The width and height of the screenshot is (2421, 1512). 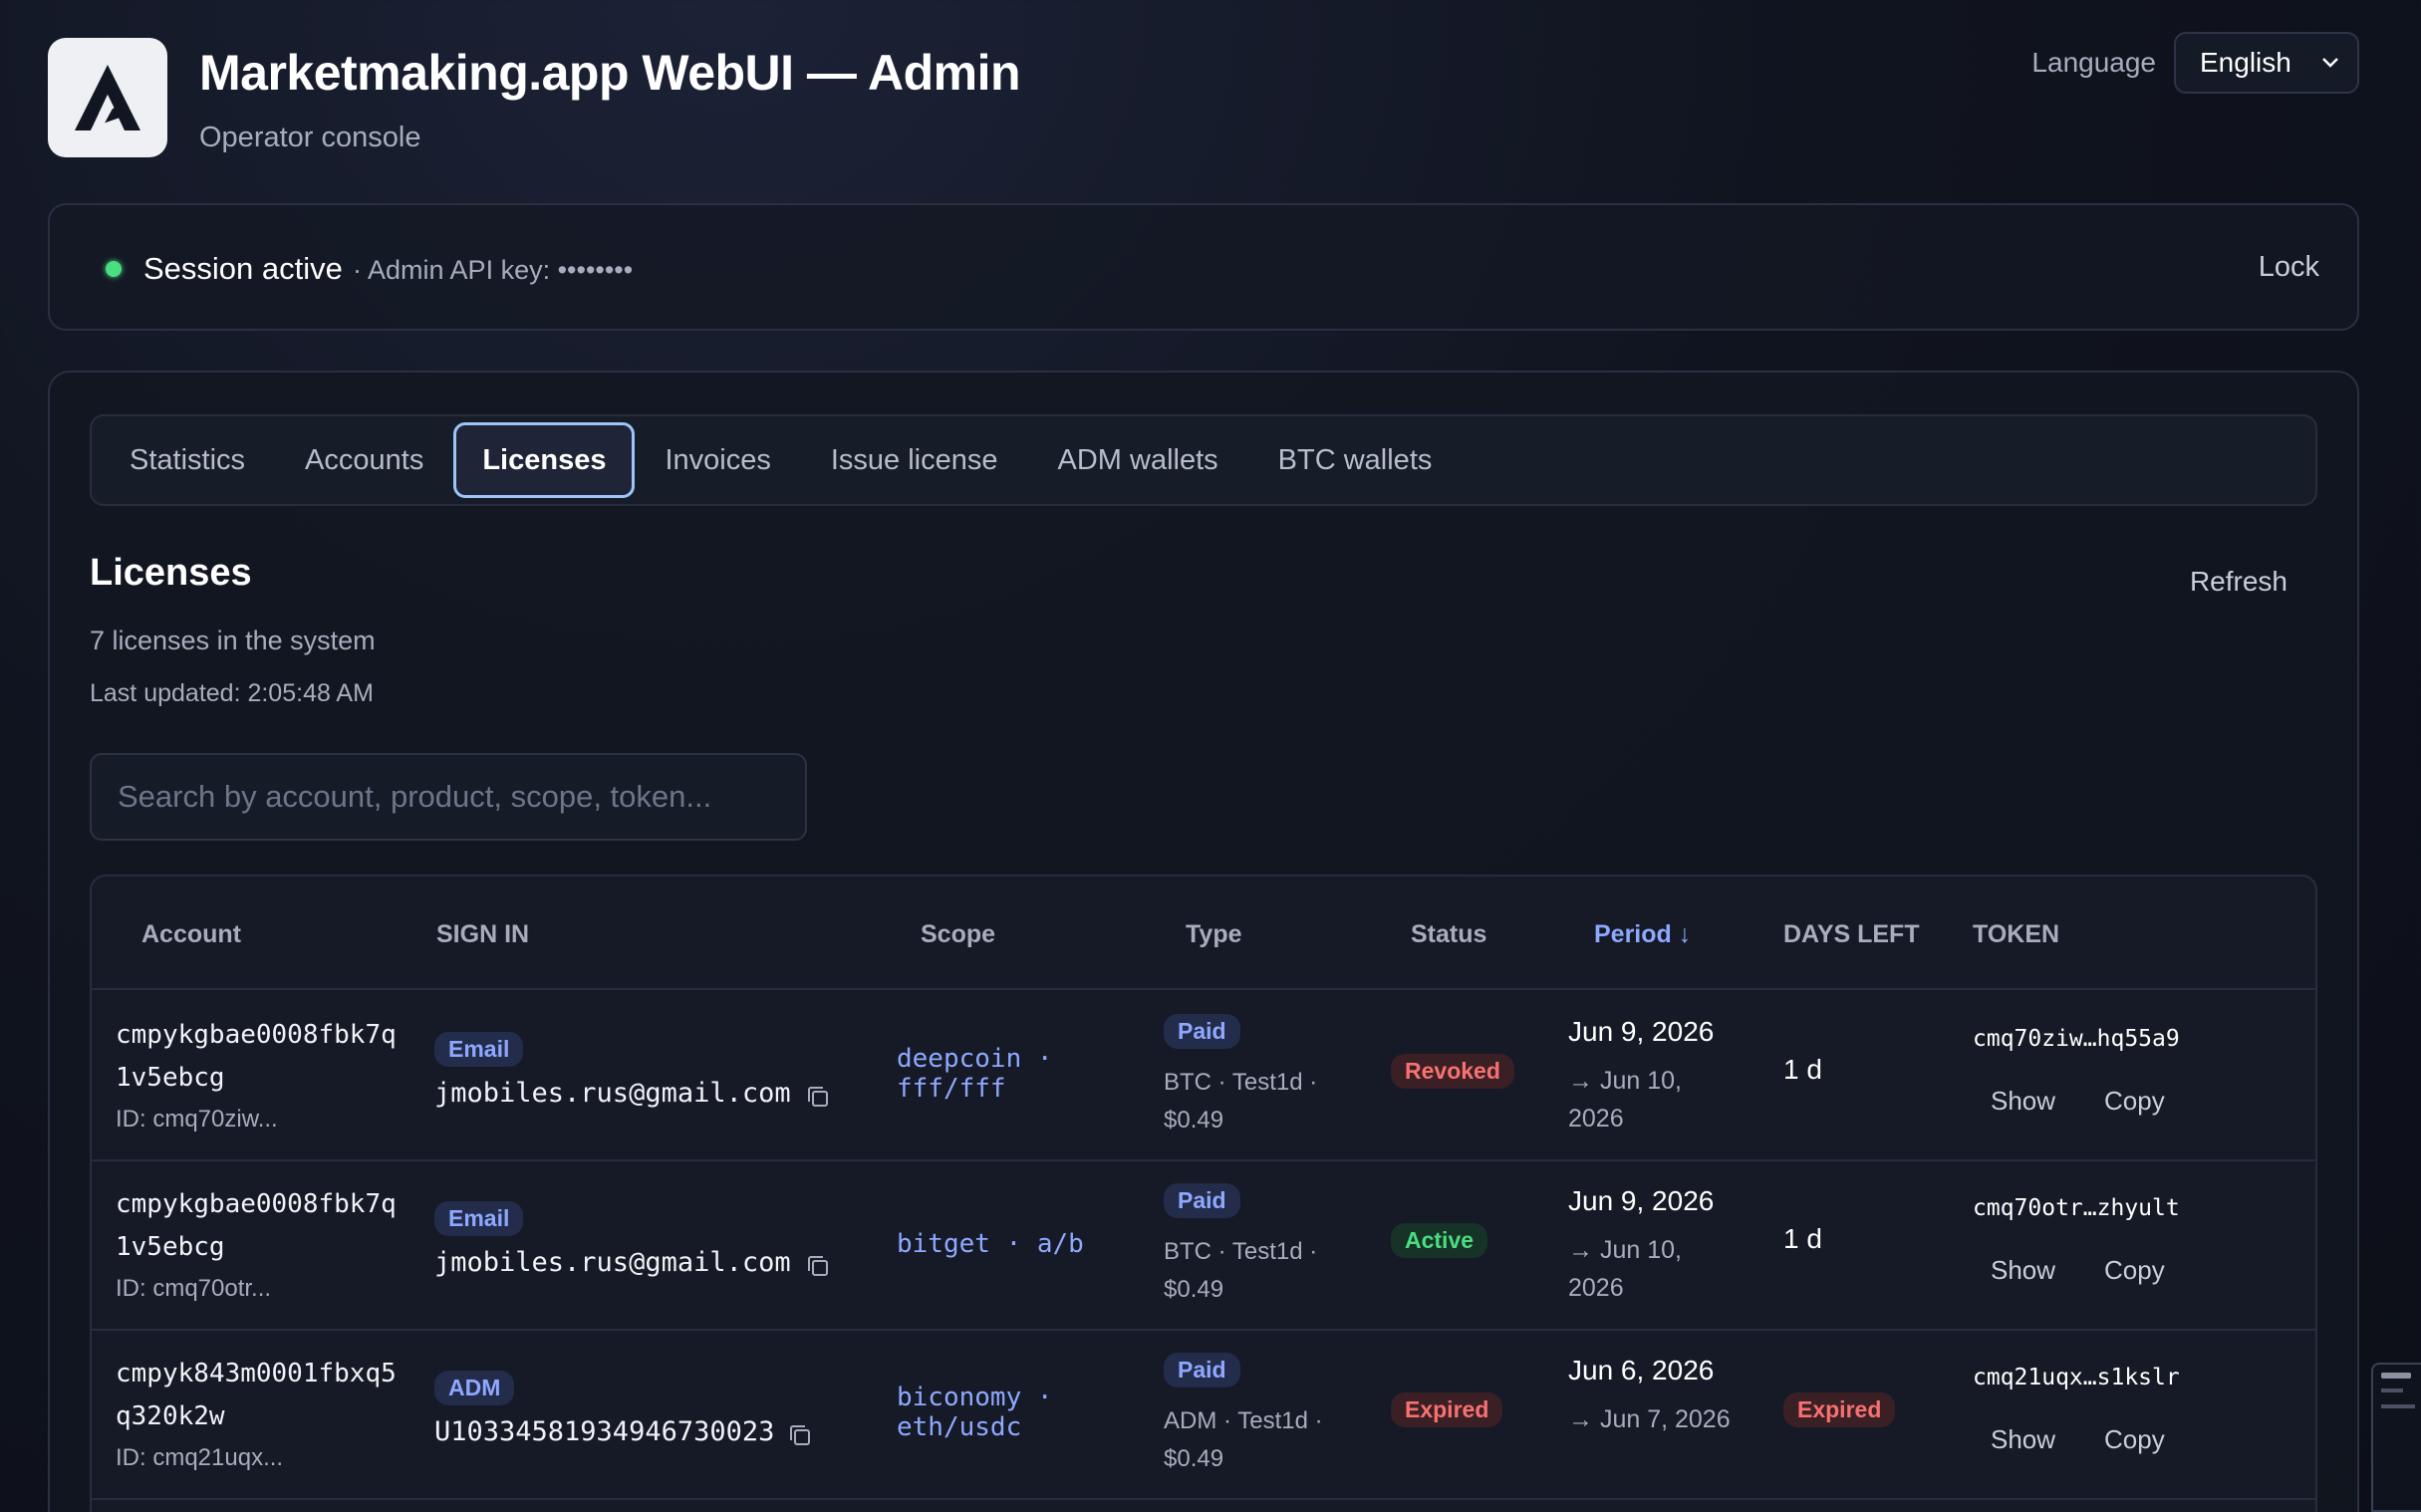 I want to click on section-title: Licenses, so click(x=171, y=573).